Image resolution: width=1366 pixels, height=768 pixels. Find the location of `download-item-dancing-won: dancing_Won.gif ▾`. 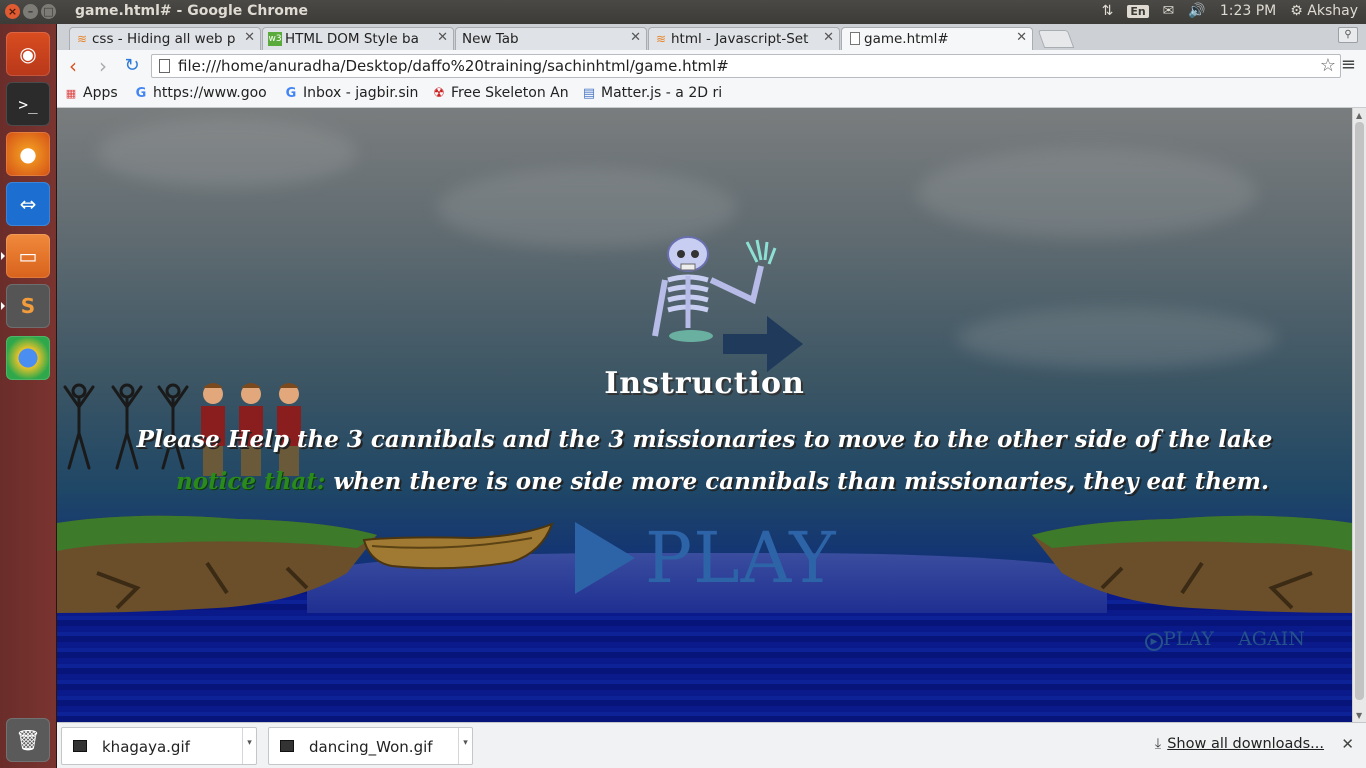

download-item-dancing-won: dancing_Won.gif ▾ is located at coordinates (370, 746).